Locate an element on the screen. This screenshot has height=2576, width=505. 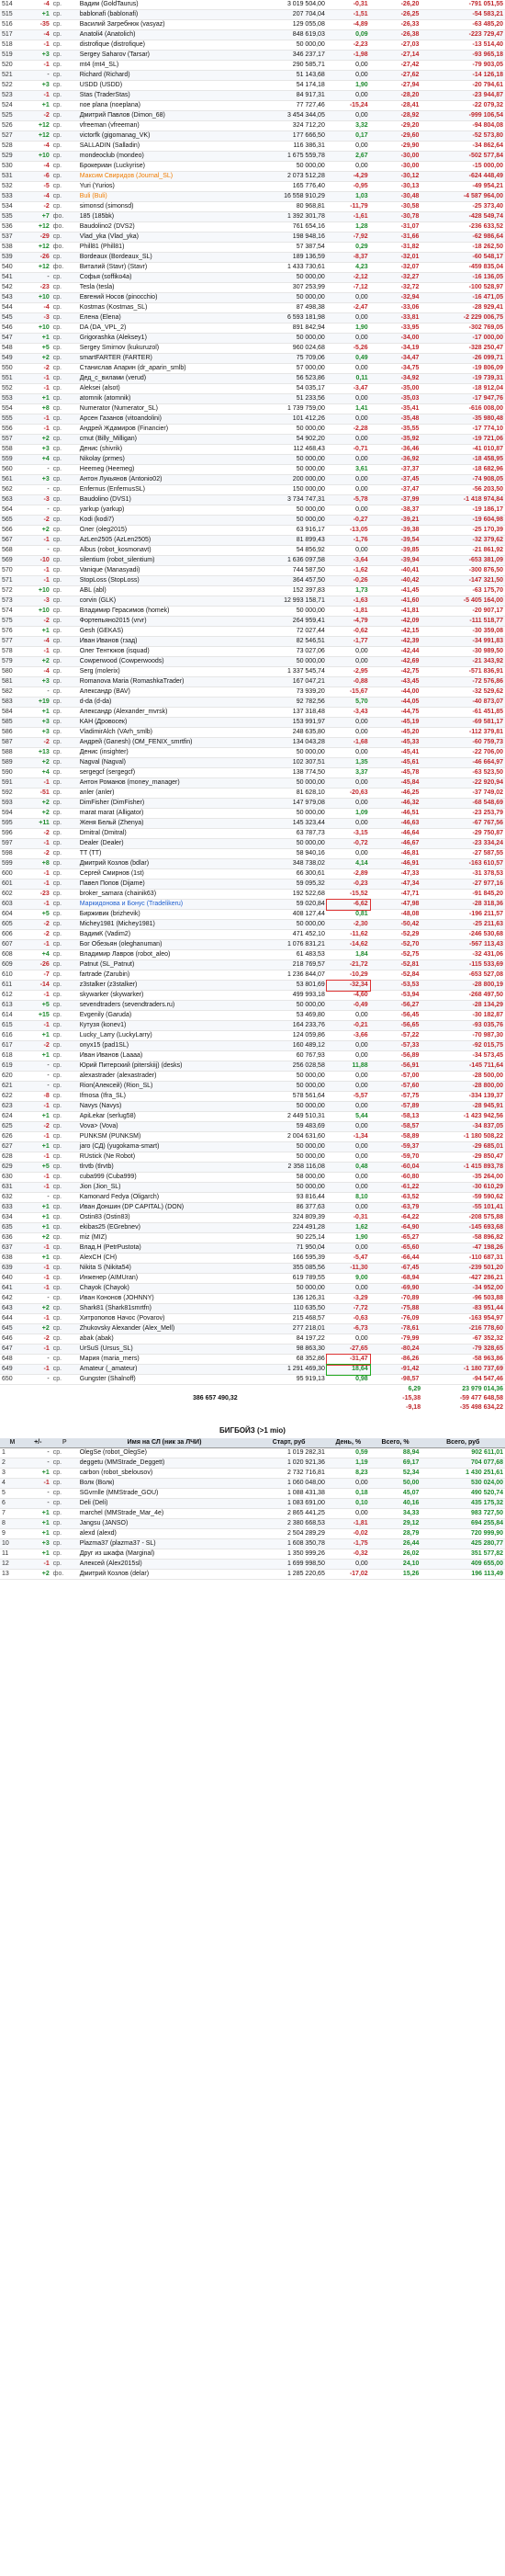
trader-name-cell: SGvrnlle (MMStrade_GOU) is located at coordinates (165, 1493).